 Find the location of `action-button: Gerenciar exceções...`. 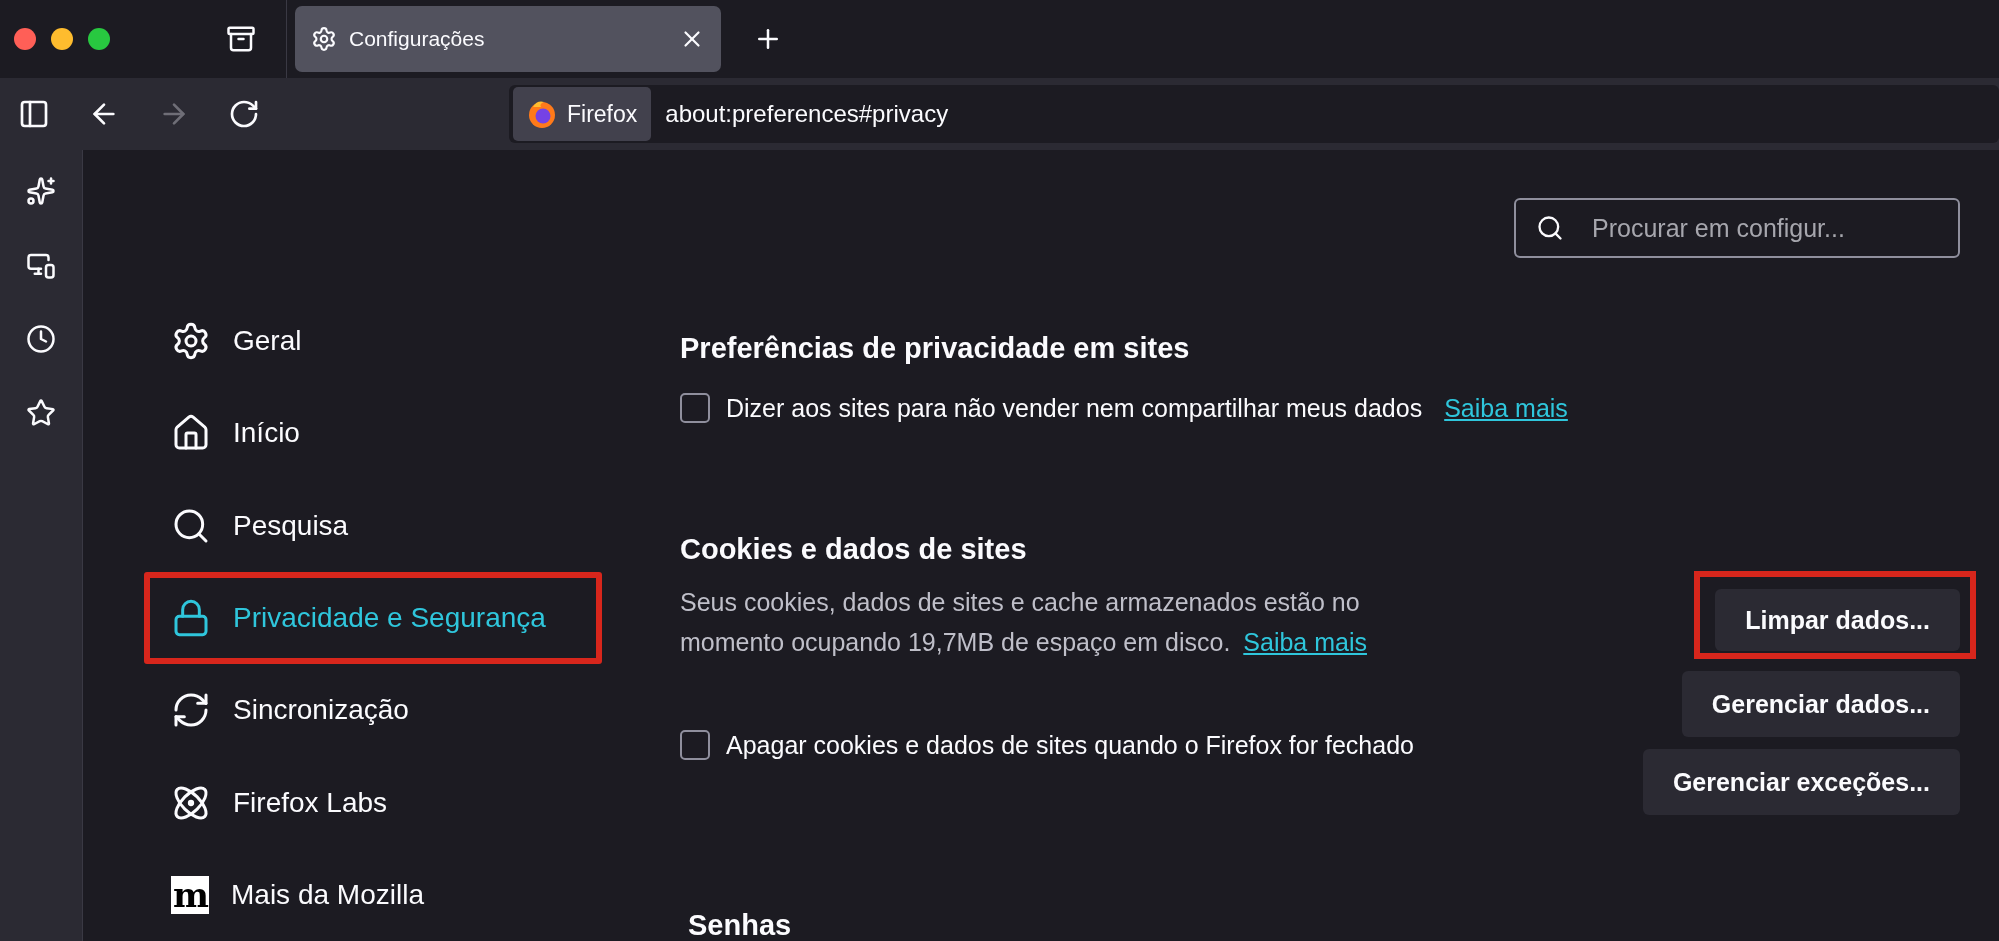

action-button: Gerenciar exceções... is located at coordinates (1801, 782).